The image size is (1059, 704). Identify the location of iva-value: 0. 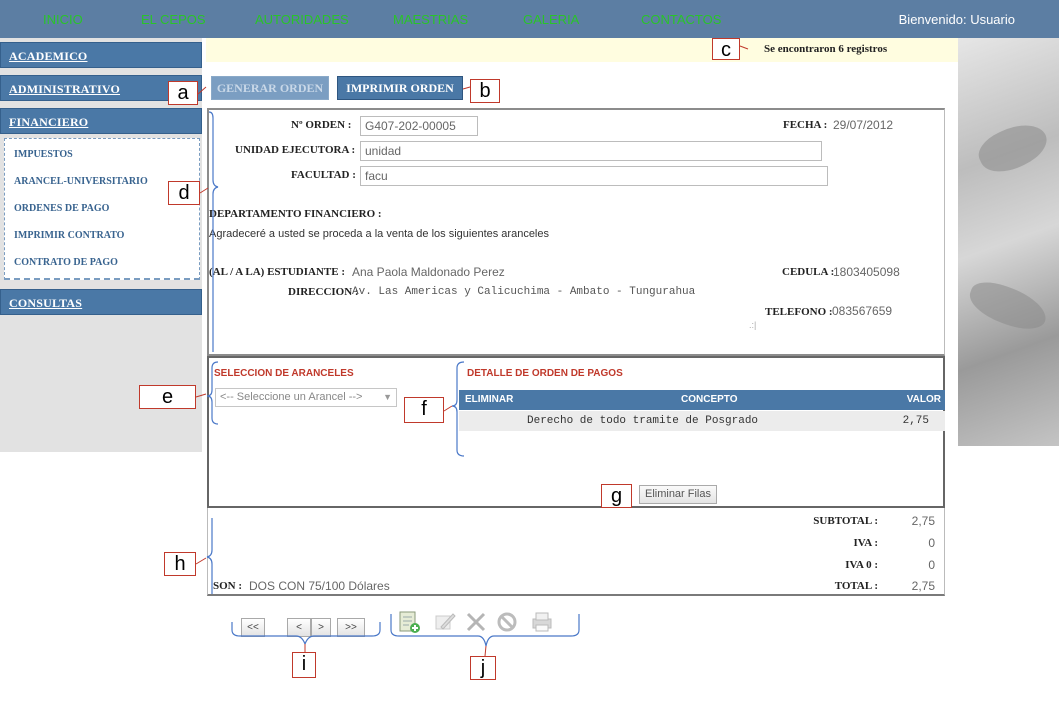
(931, 543).